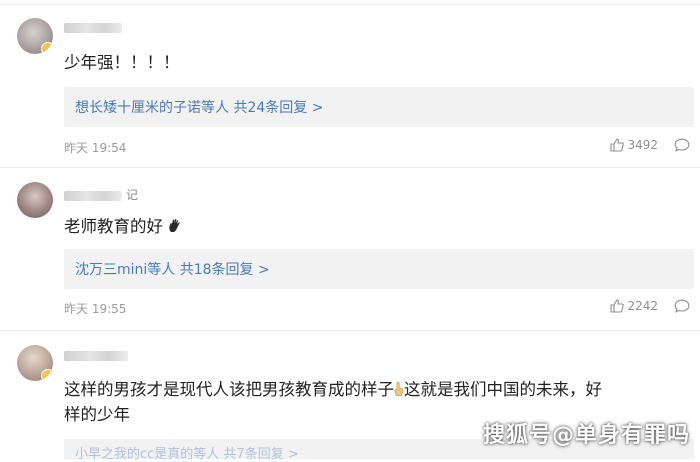 This screenshot has height=462, width=700. What do you see at coordinates (350, 4) in the screenshot?
I see `top-divider` at bounding box center [350, 4].